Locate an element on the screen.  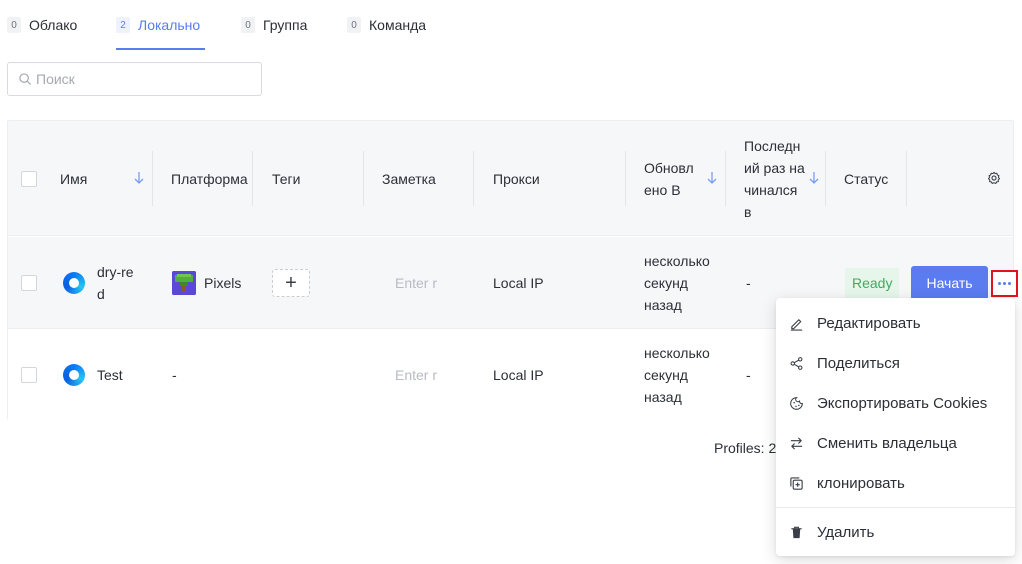
menu-item-edit: Редактировать is located at coordinates (895, 323).